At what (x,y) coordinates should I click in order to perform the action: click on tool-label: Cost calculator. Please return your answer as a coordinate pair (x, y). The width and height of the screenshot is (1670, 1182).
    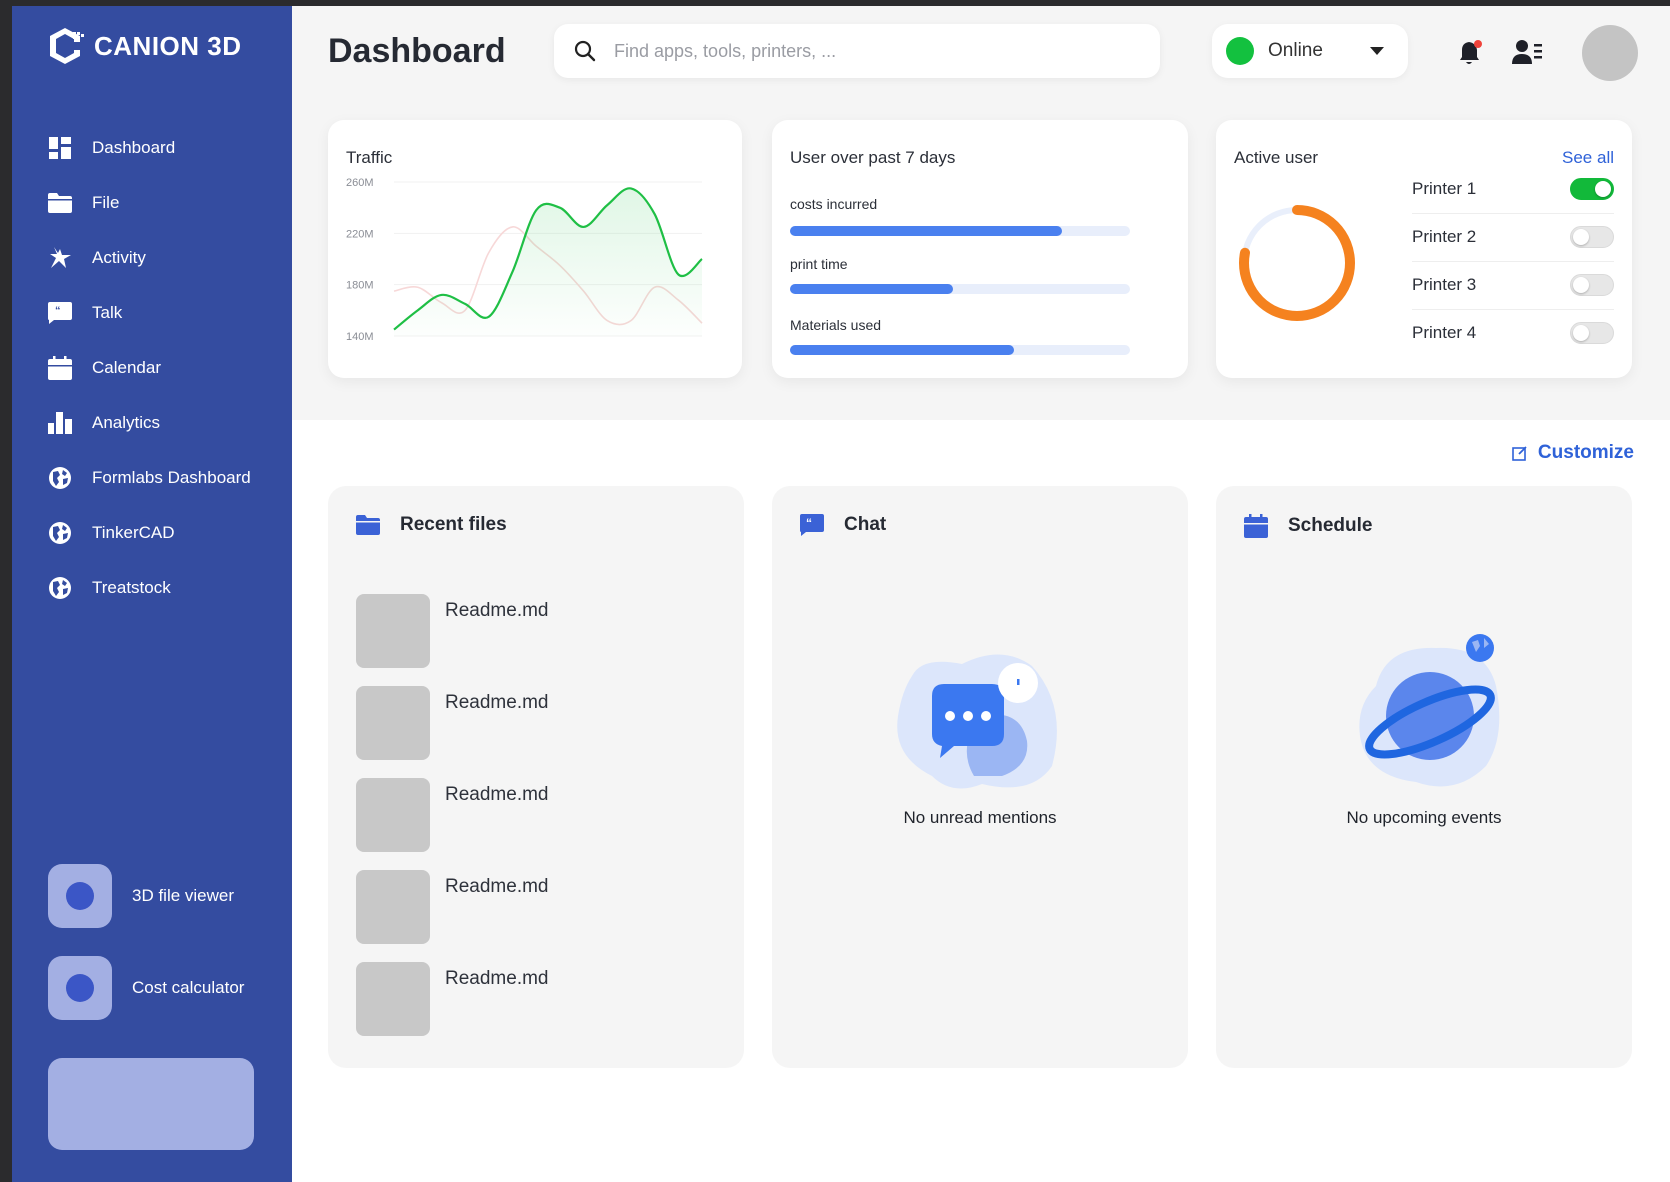
    Looking at the image, I should click on (188, 987).